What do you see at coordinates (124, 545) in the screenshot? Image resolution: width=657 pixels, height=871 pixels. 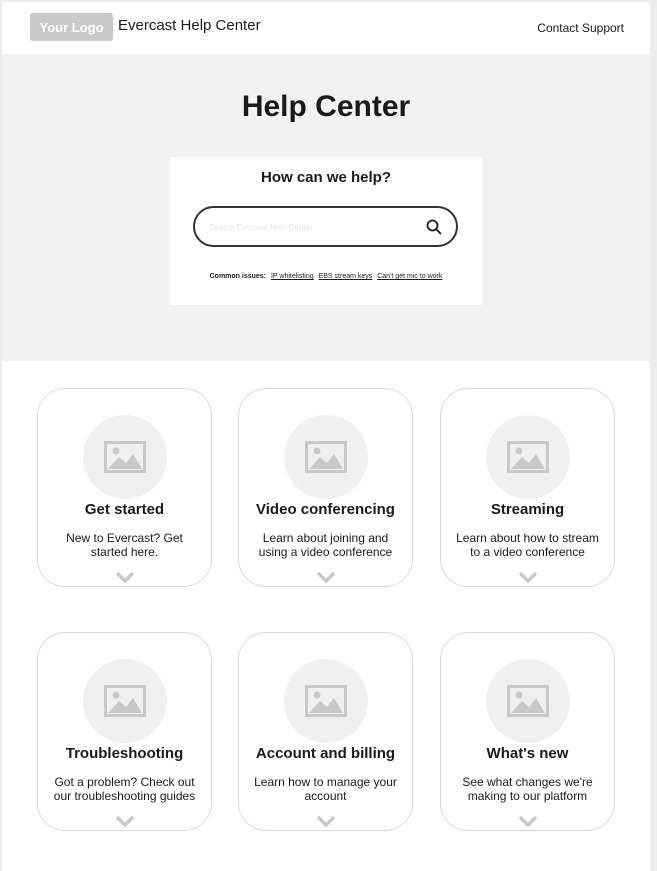 I see `card-description: New to Evercast? Get started here.` at bounding box center [124, 545].